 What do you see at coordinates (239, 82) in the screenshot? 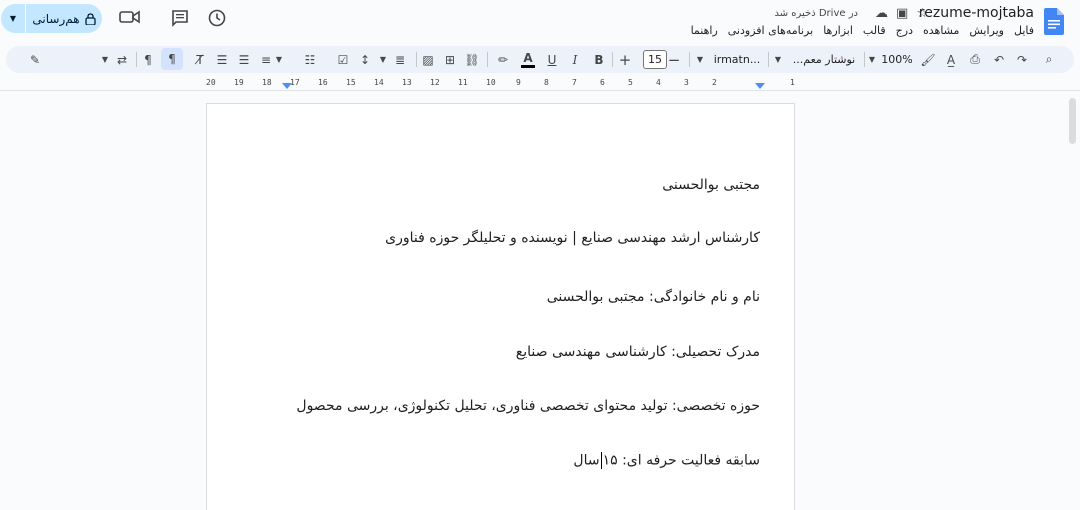
I see `ruler-label: 19` at bounding box center [239, 82].